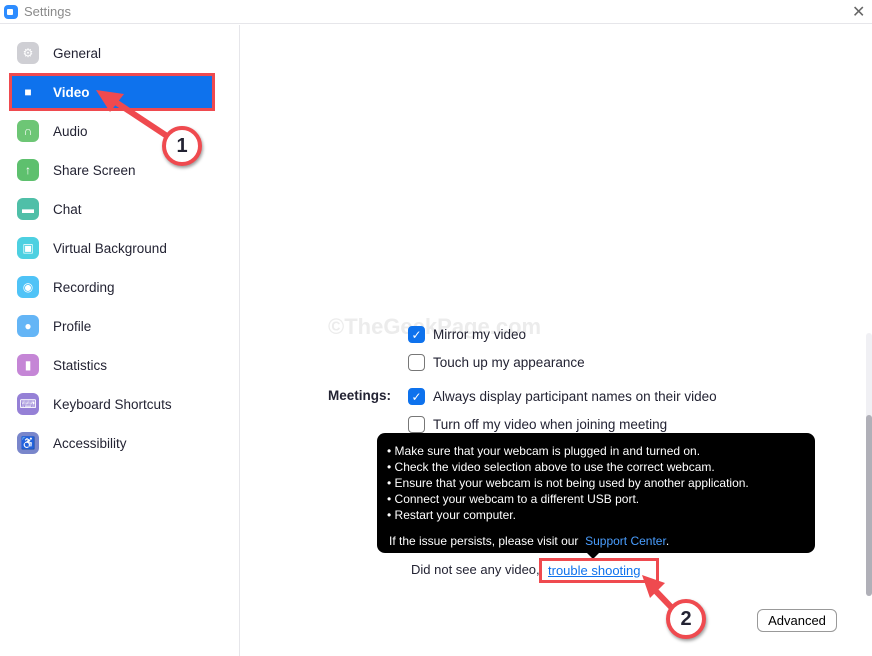 The image size is (872, 656). Describe the element at coordinates (110, 101) in the screenshot. I see `arrow-1-head` at that location.